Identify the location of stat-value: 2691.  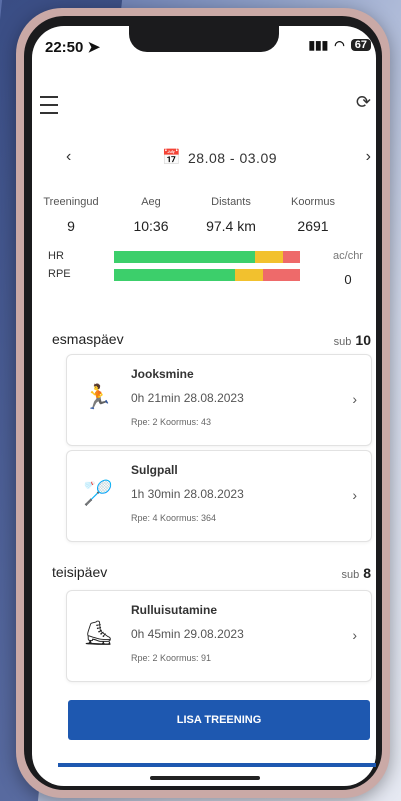
(313, 226).